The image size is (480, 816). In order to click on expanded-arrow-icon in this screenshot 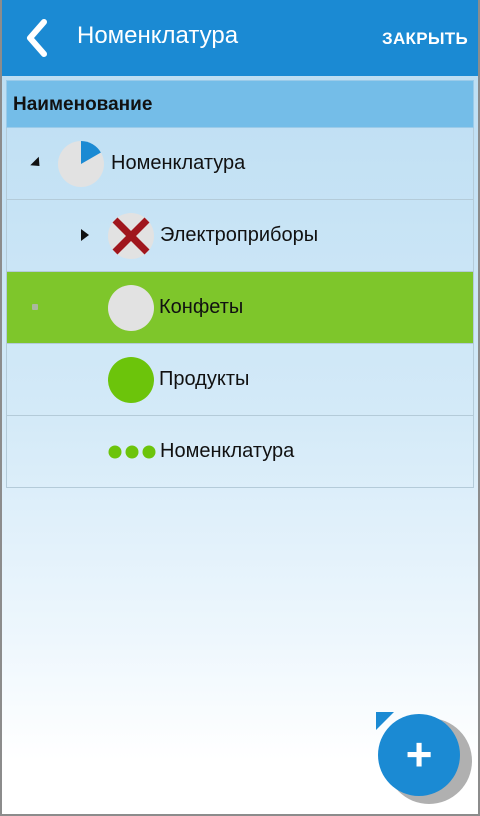, I will do `click(37, 163)`.